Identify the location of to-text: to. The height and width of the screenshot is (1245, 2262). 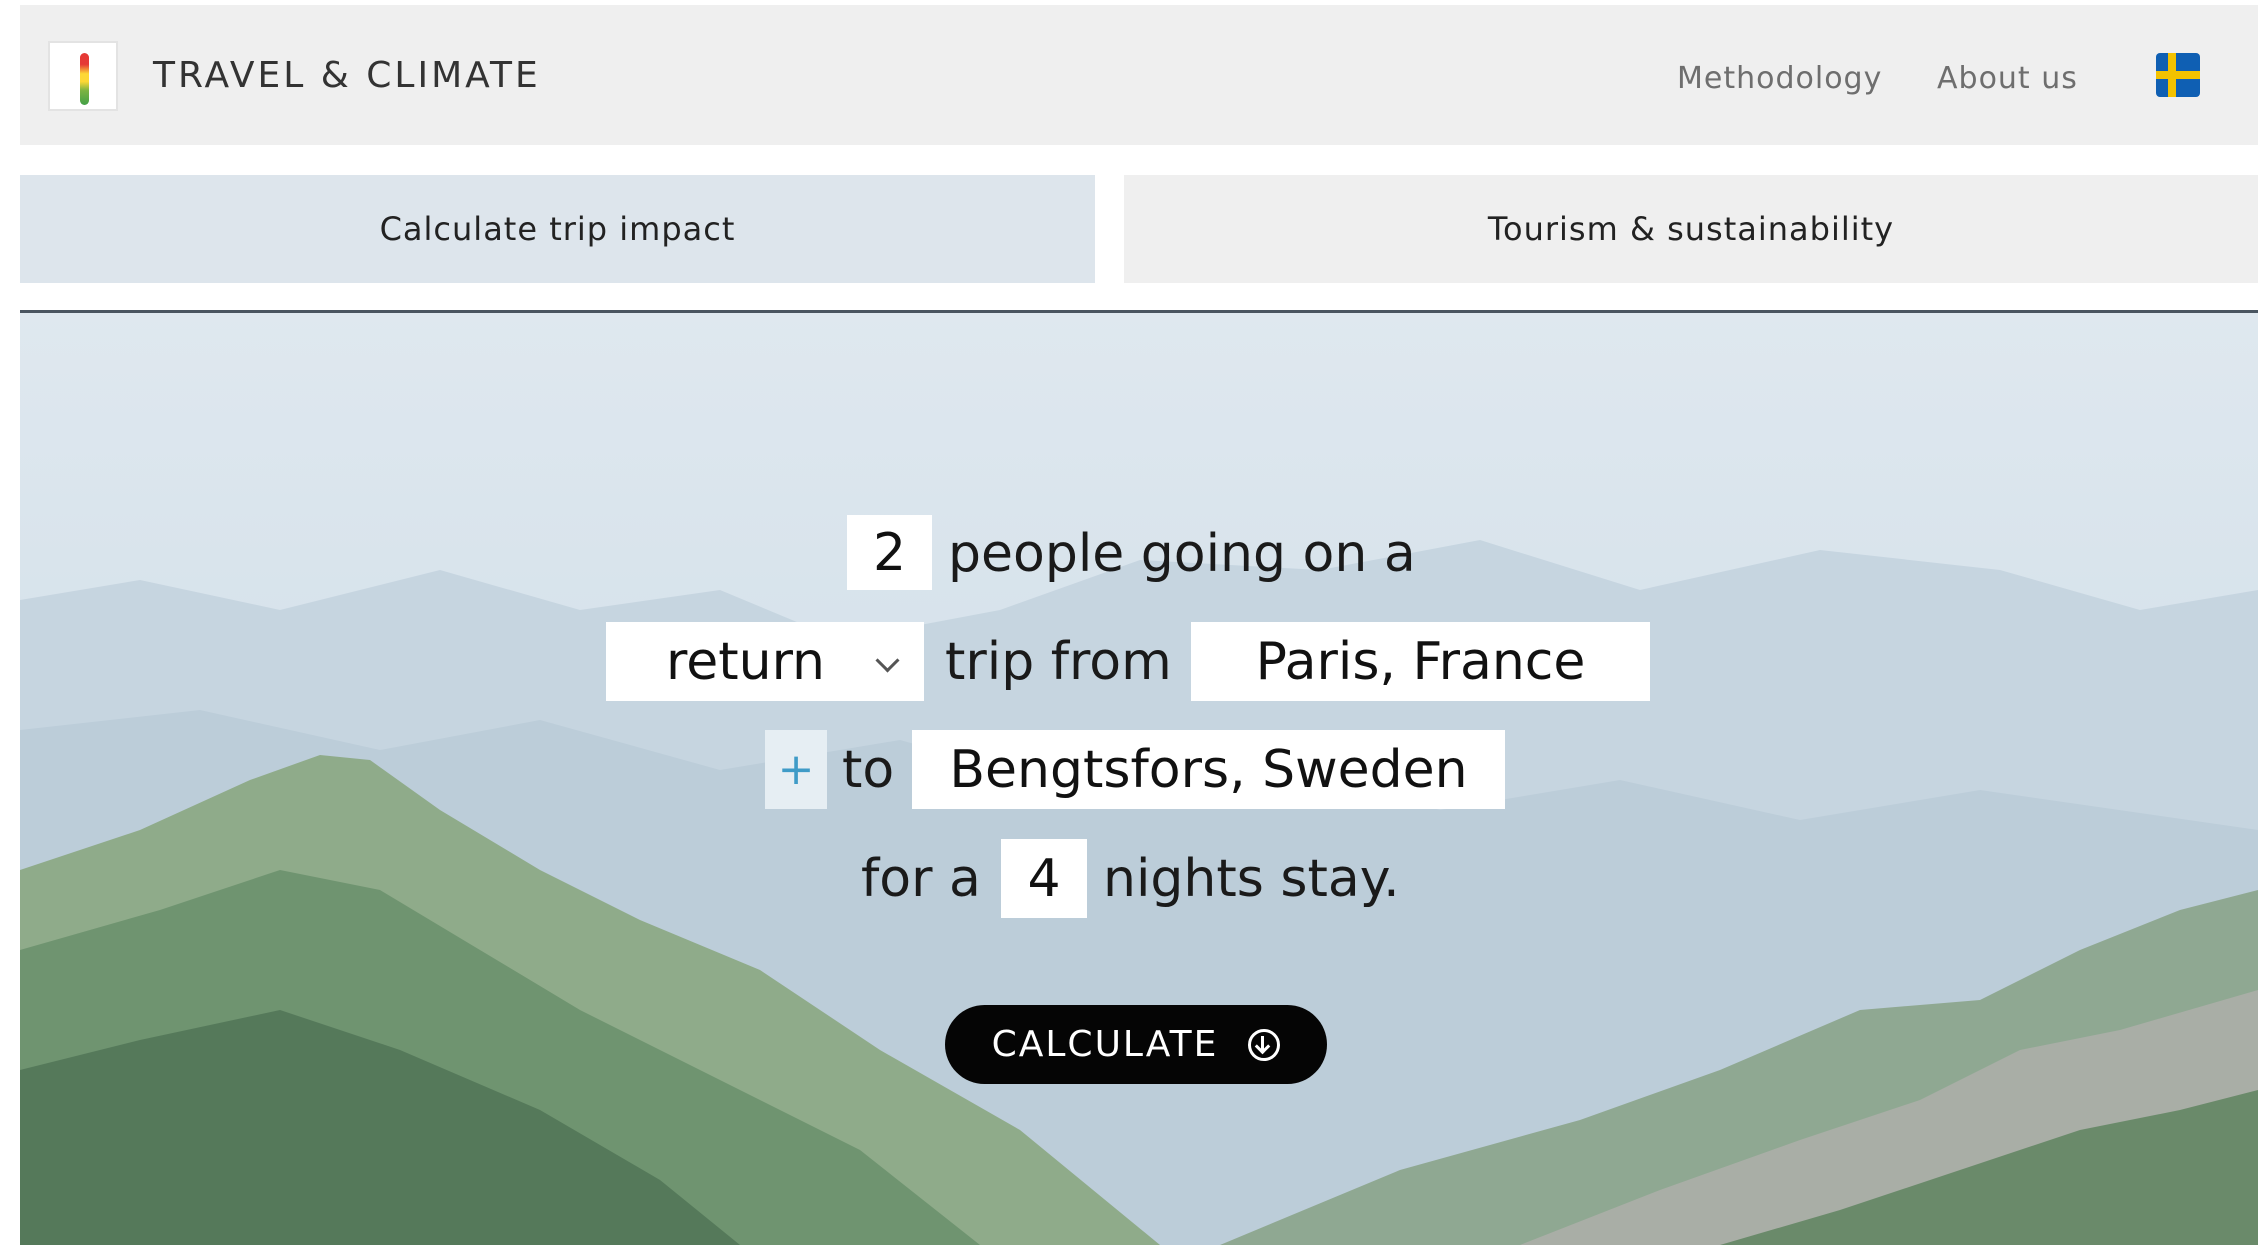
(868, 770).